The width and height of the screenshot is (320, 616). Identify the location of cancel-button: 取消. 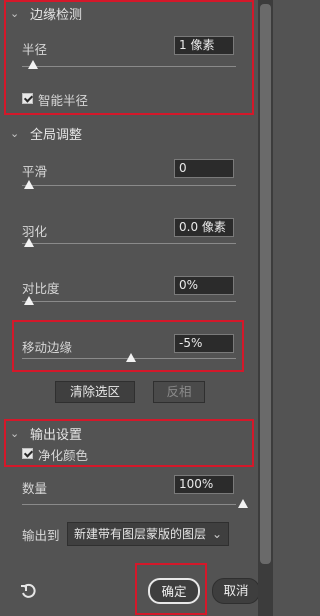
(236, 591).